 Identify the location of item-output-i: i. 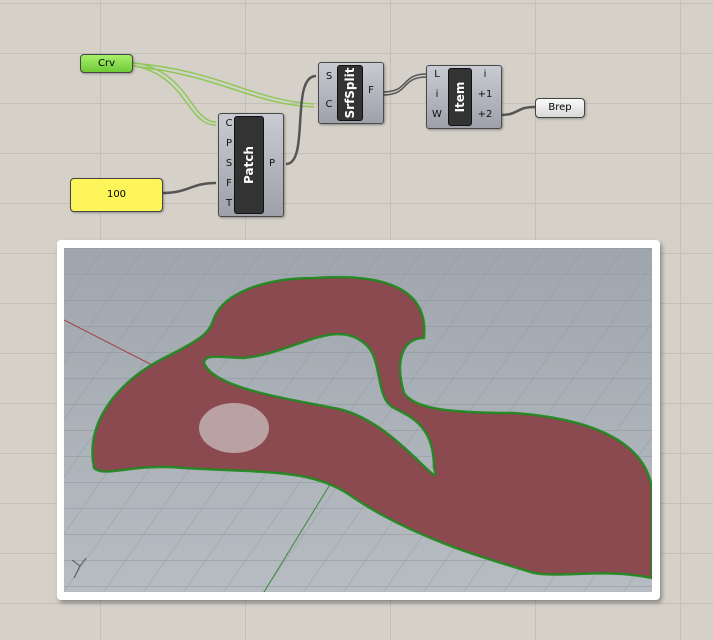
(485, 74).